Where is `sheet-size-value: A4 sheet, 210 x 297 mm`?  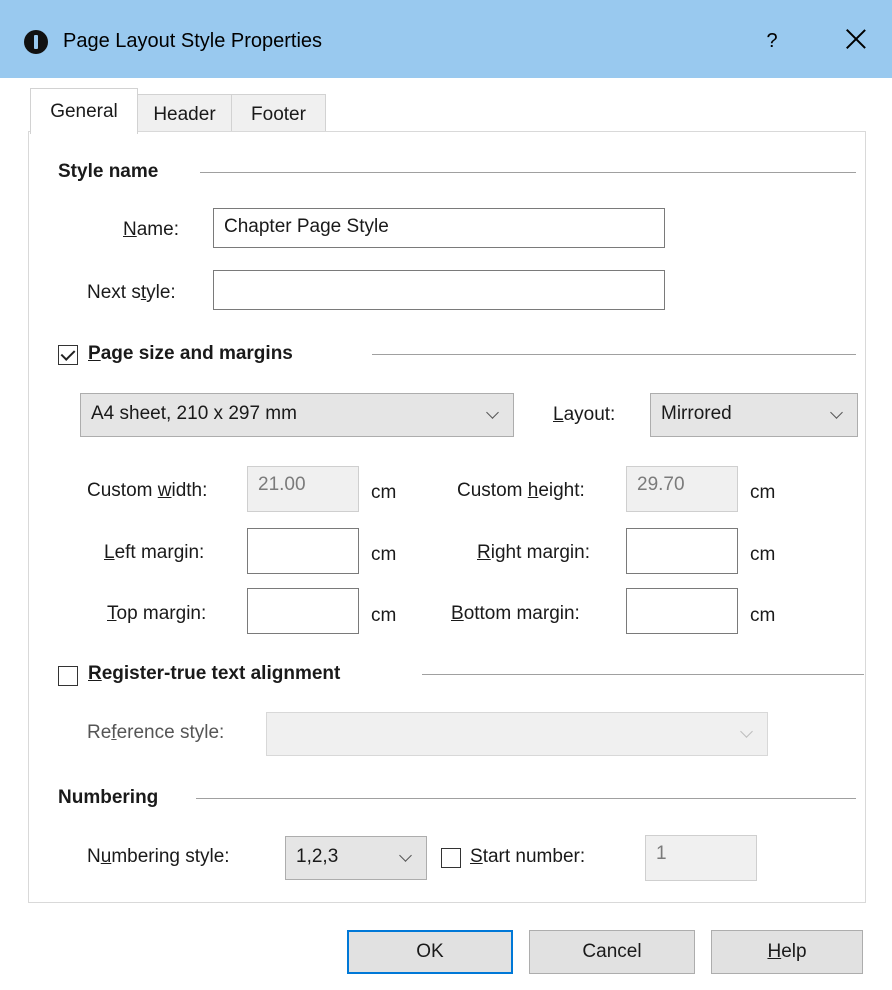 sheet-size-value: A4 sheet, 210 x 297 mm is located at coordinates (194, 413).